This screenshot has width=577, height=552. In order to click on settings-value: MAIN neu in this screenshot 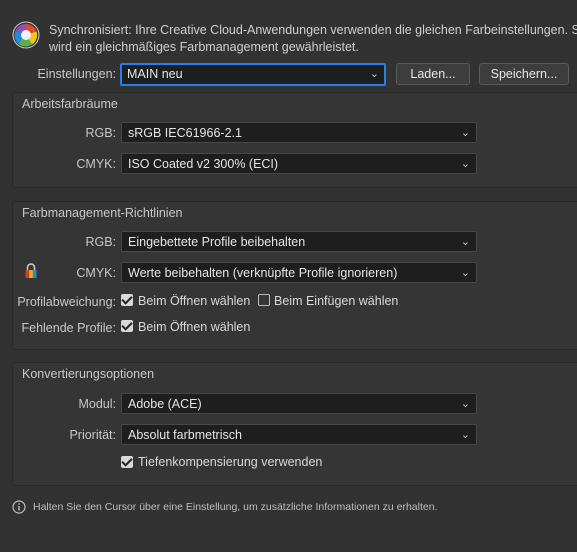, I will do `click(155, 74)`.